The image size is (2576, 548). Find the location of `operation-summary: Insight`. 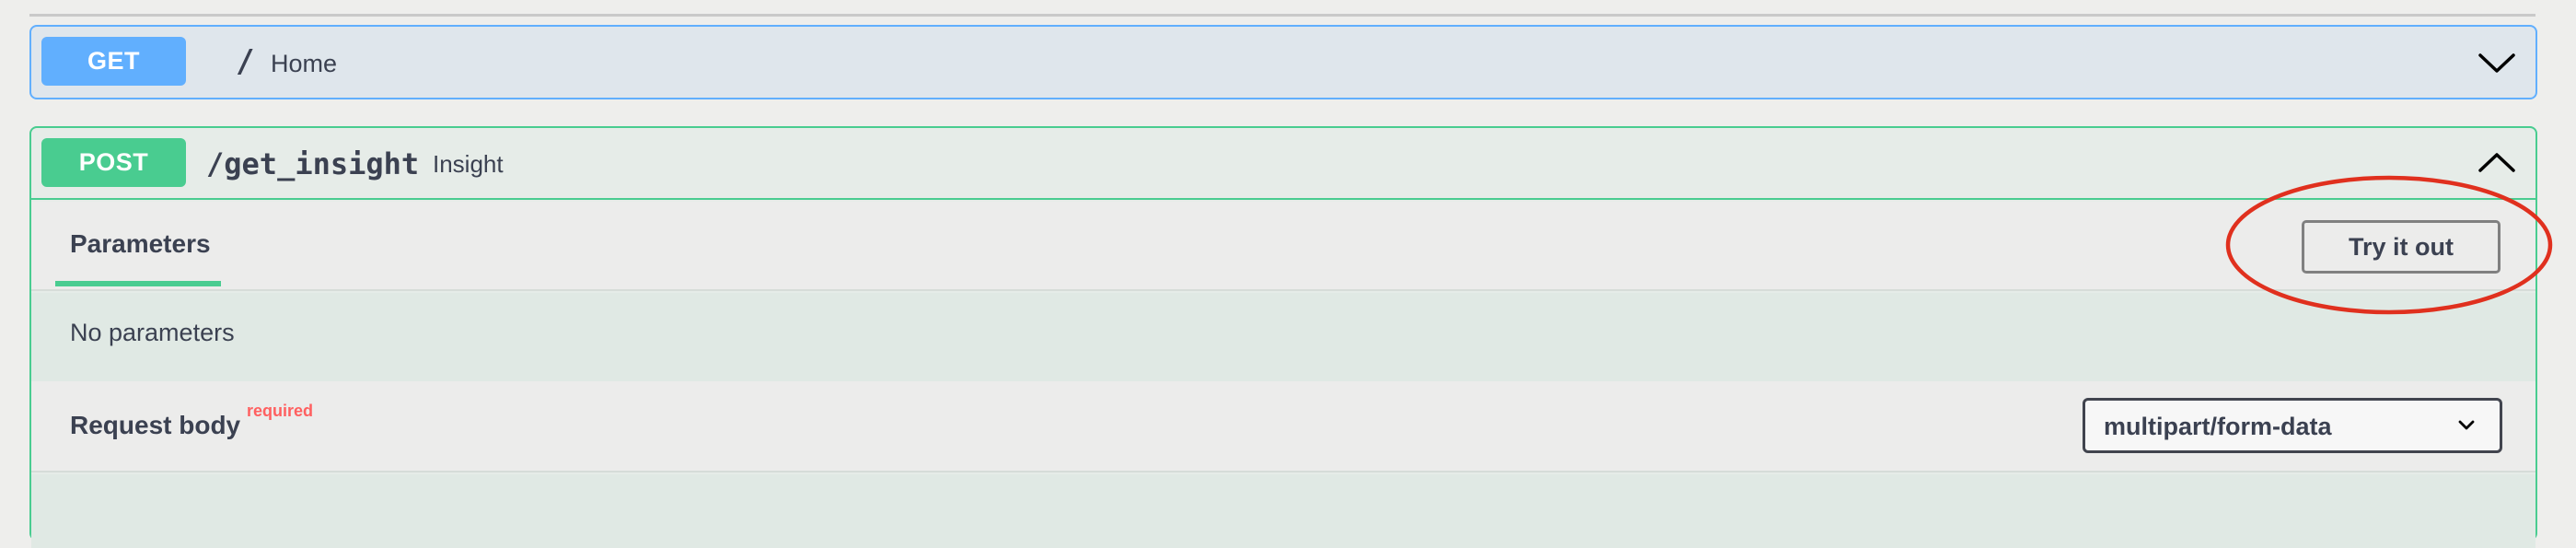

operation-summary: Insight is located at coordinates (468, 164).